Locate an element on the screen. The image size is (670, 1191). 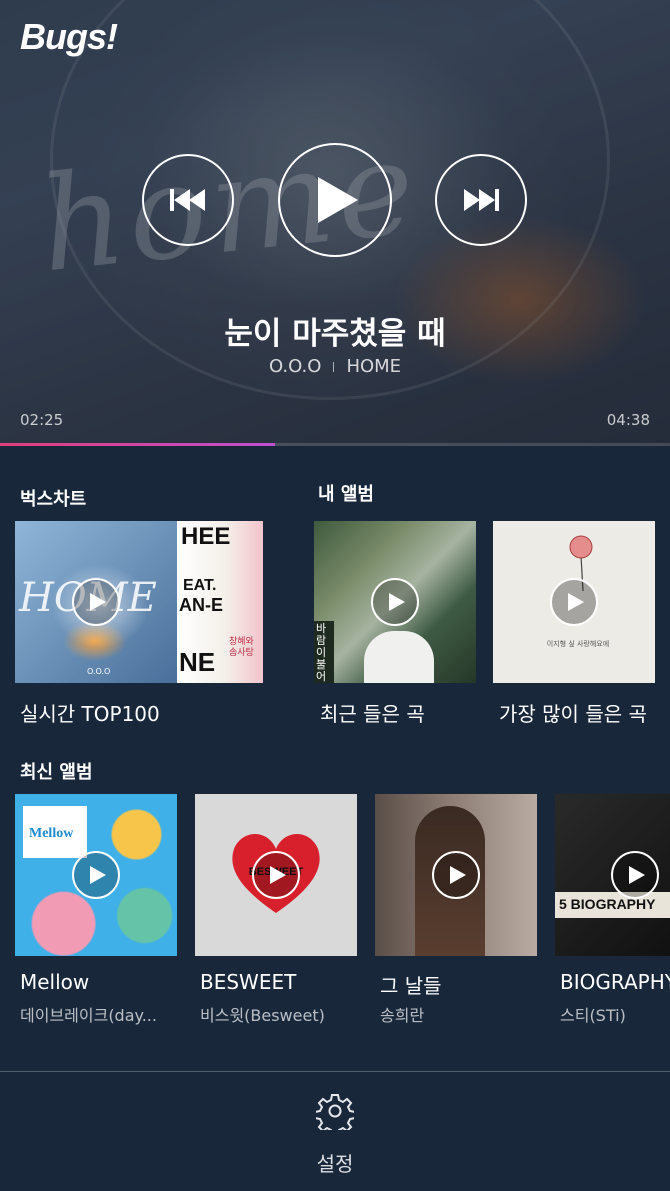
play-mellow-button is located at coordinates (96, 875).